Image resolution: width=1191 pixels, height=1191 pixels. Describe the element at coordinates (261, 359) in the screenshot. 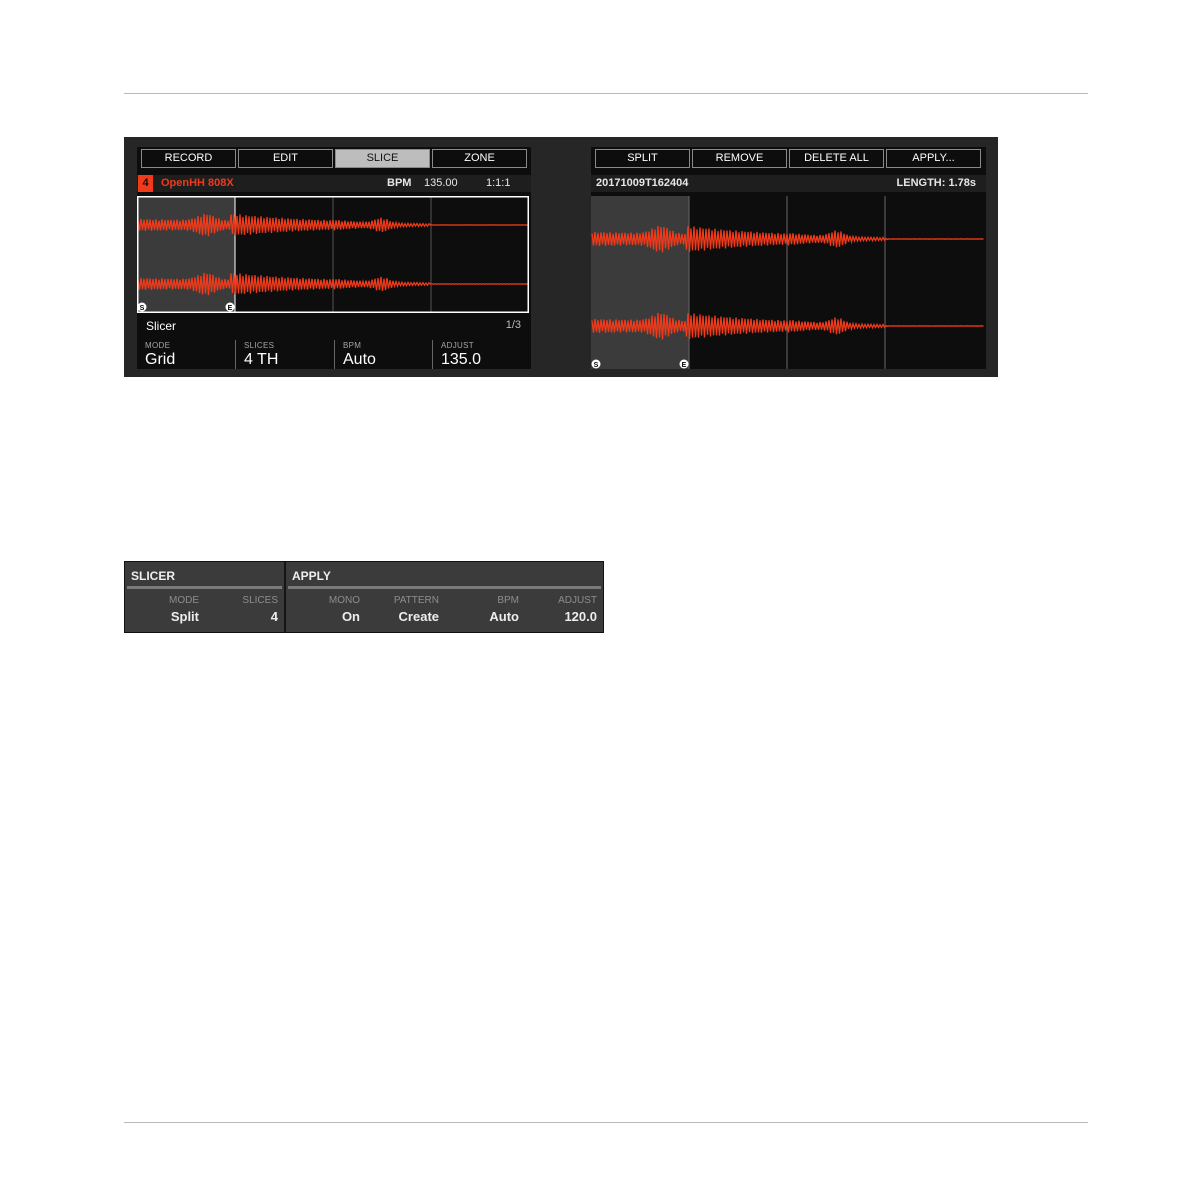

I see `param-slices-value: 4 TH` at that location.